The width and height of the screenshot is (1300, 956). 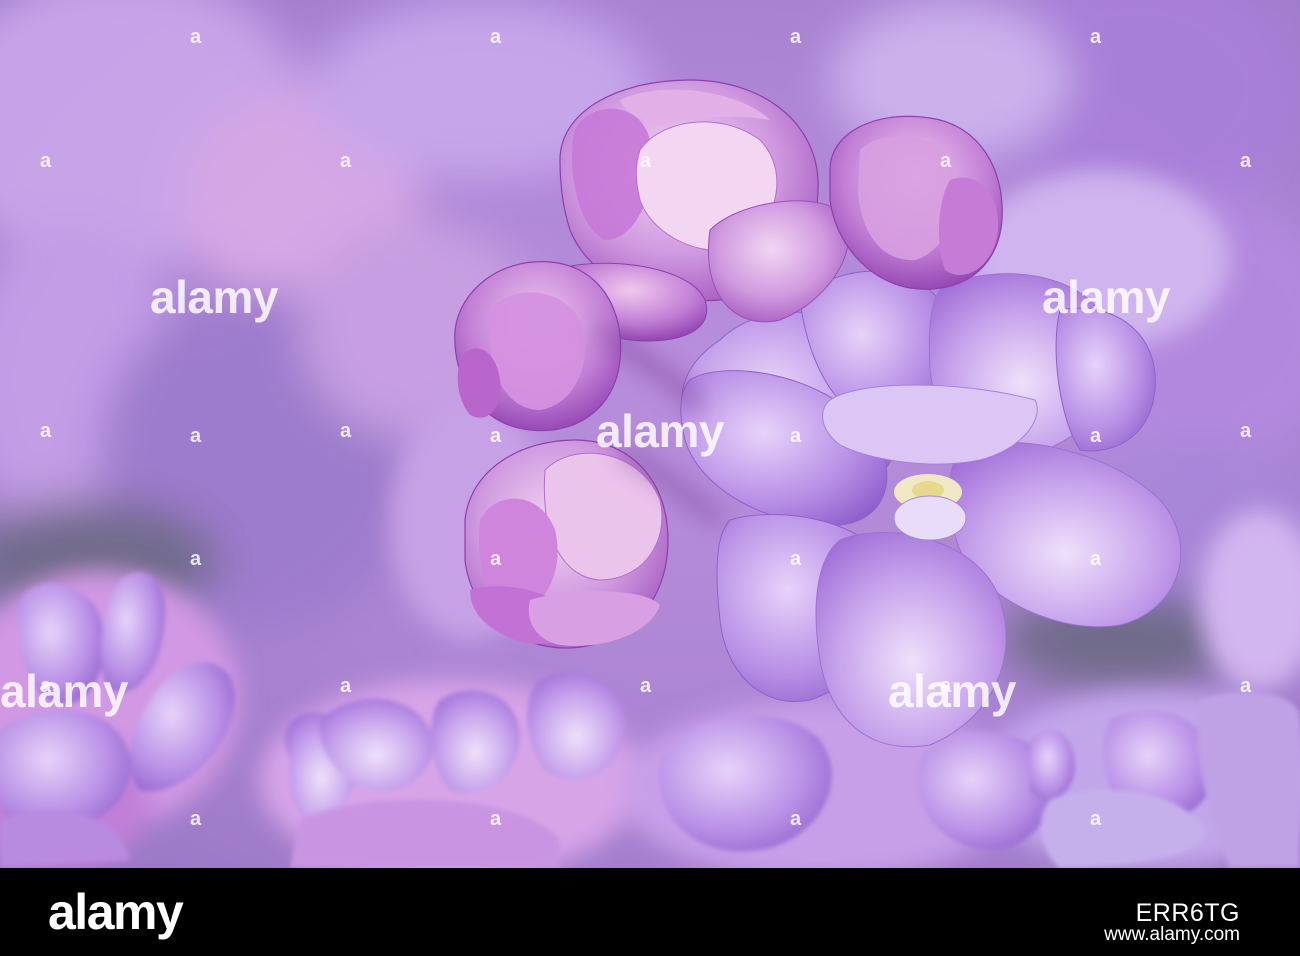 I want to click on alamy-logo: alamy, so click(x=116, y=912).